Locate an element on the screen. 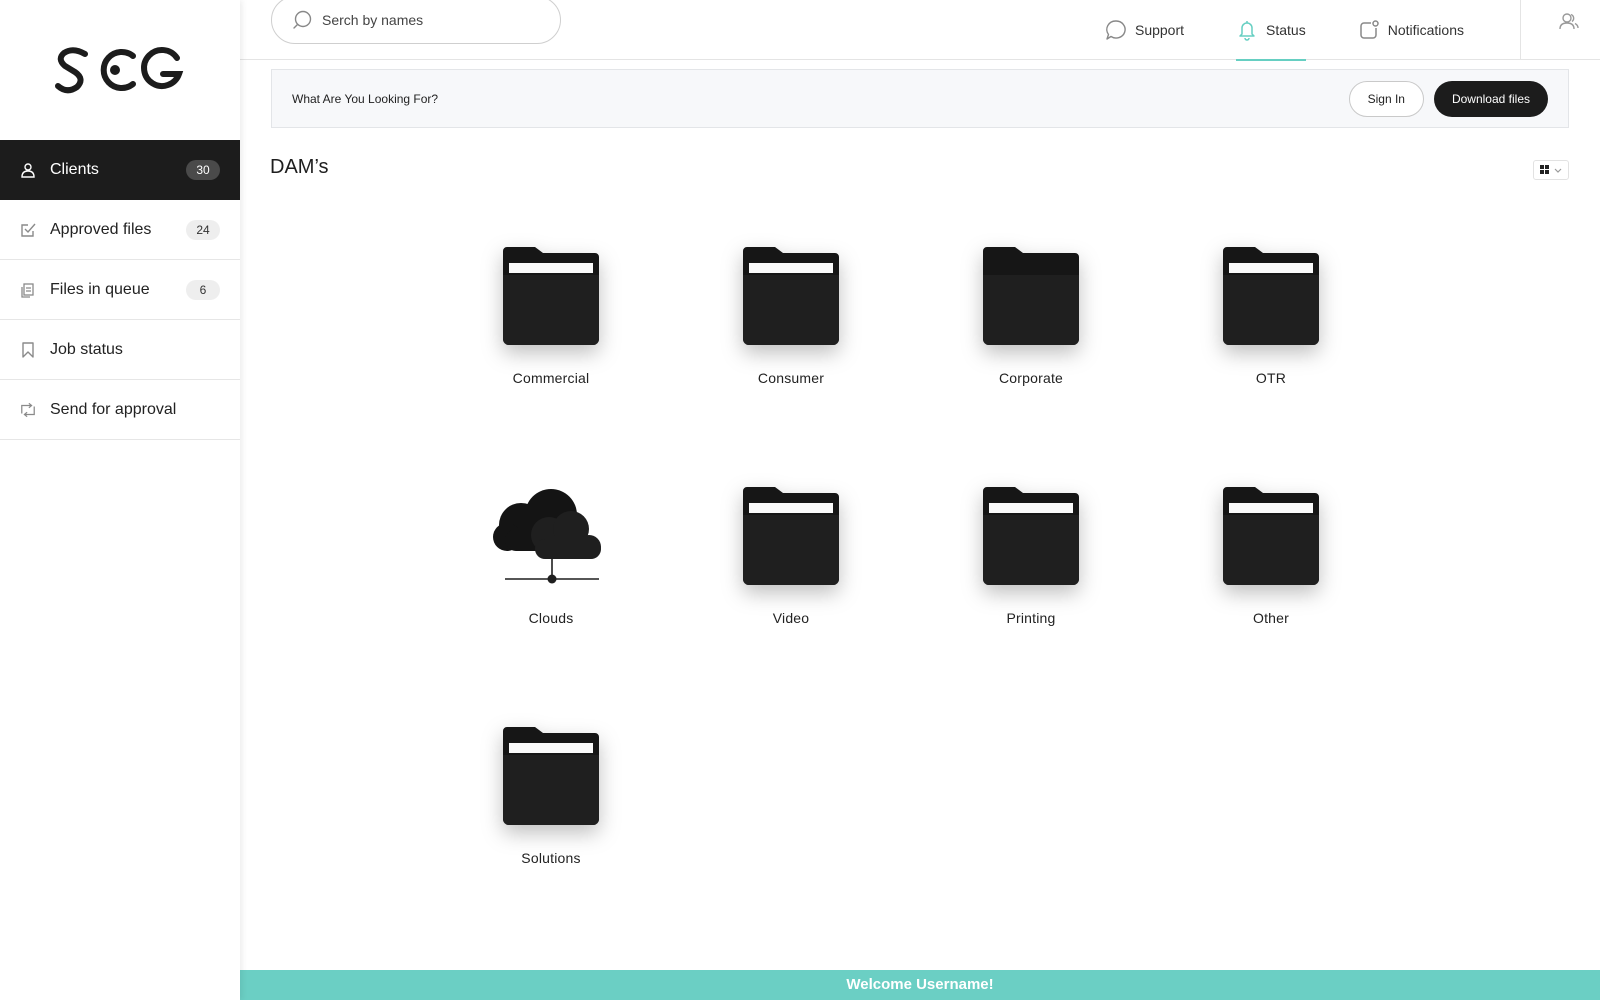 Image resolution: width=1600 pixels, height=1000 pixels. banner-prompt: What Are You Looking For? is located at coordinates (365, 98).